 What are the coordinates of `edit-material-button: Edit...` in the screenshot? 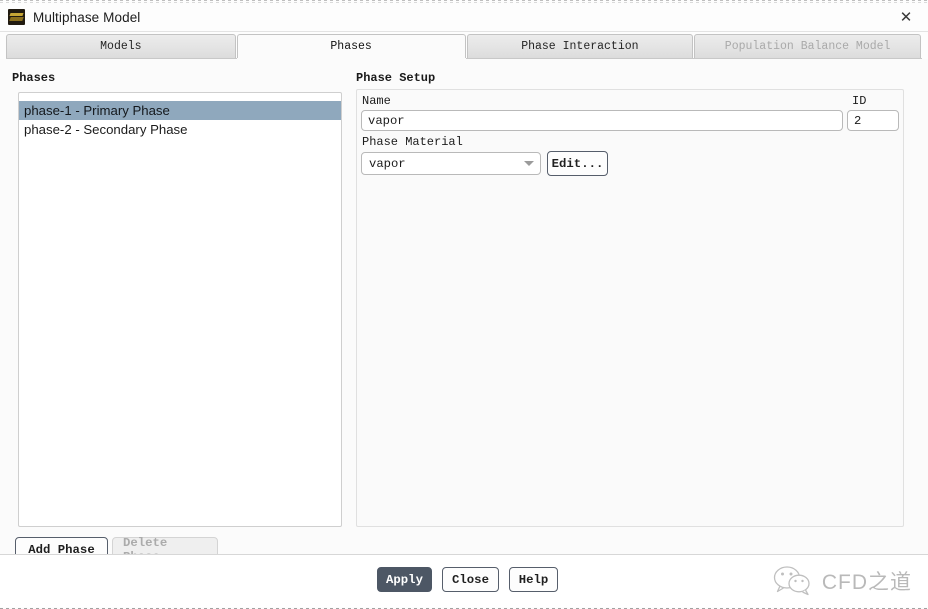 It's located at (577, 163).